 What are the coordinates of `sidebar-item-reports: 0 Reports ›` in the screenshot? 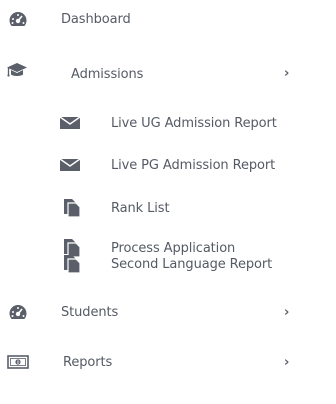 It's located at (168, 367).